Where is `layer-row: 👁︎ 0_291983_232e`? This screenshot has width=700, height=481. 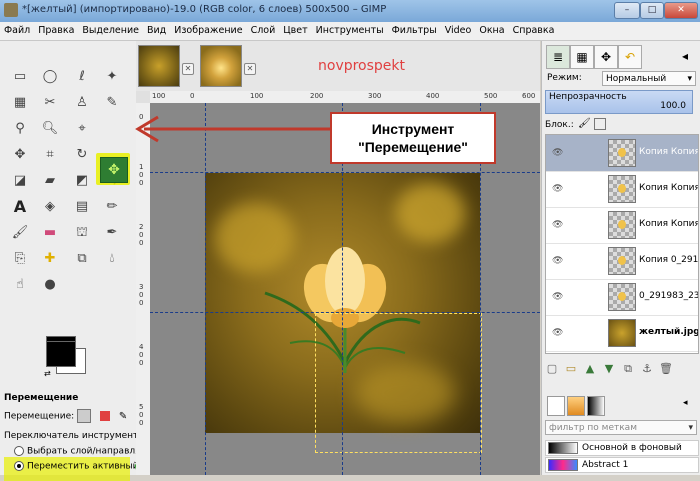
layer-row: 👁︎ 0_291983_232e is located at coordinates (622, 297).